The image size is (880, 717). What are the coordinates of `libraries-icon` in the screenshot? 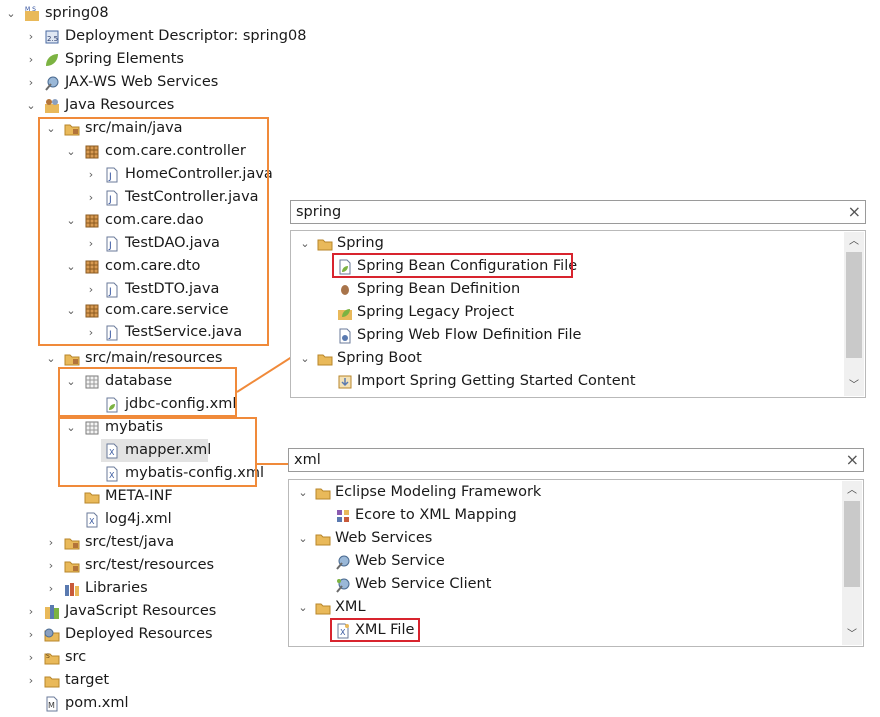 It's located at (72, 589).